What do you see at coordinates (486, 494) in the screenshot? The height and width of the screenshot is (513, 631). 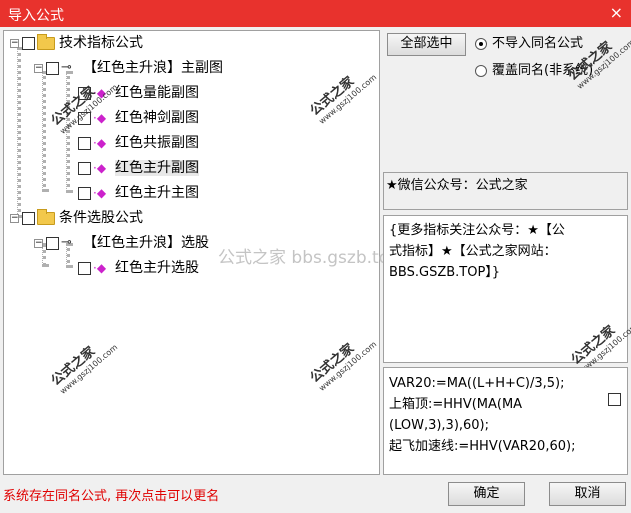 I see `ok-button: 确定` at bounding box center [486, 494].